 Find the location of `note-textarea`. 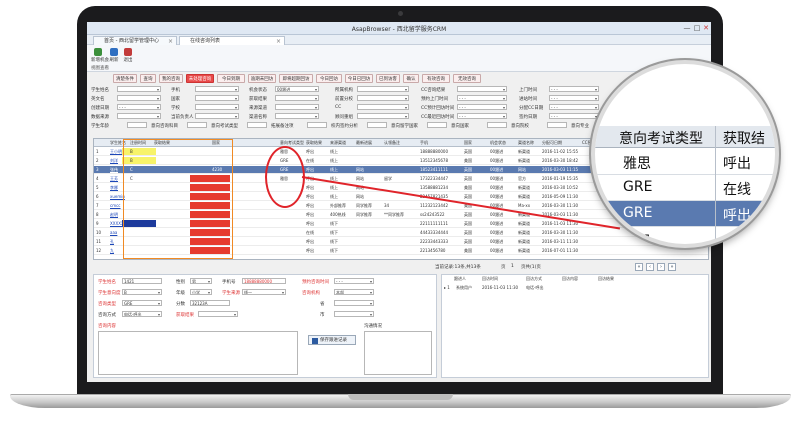

note-textarea is located at coordinates (398, 353).